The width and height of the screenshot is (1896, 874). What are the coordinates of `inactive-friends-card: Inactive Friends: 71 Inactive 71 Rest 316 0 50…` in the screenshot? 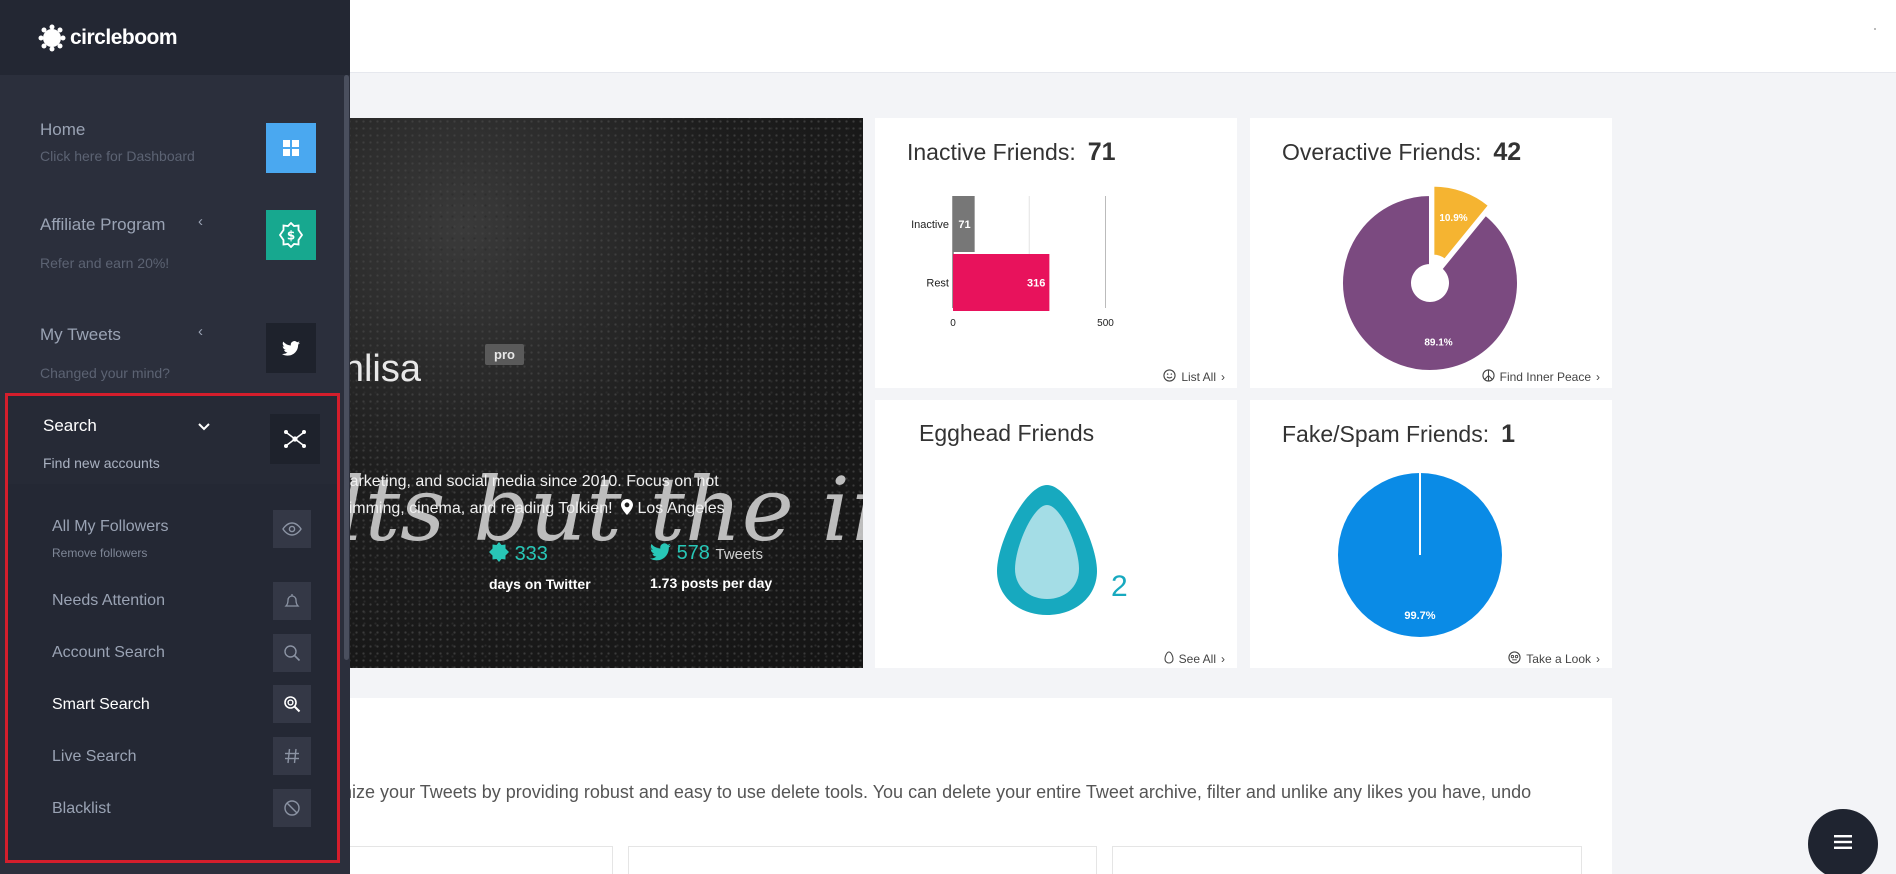 It's located at (1056, 253).